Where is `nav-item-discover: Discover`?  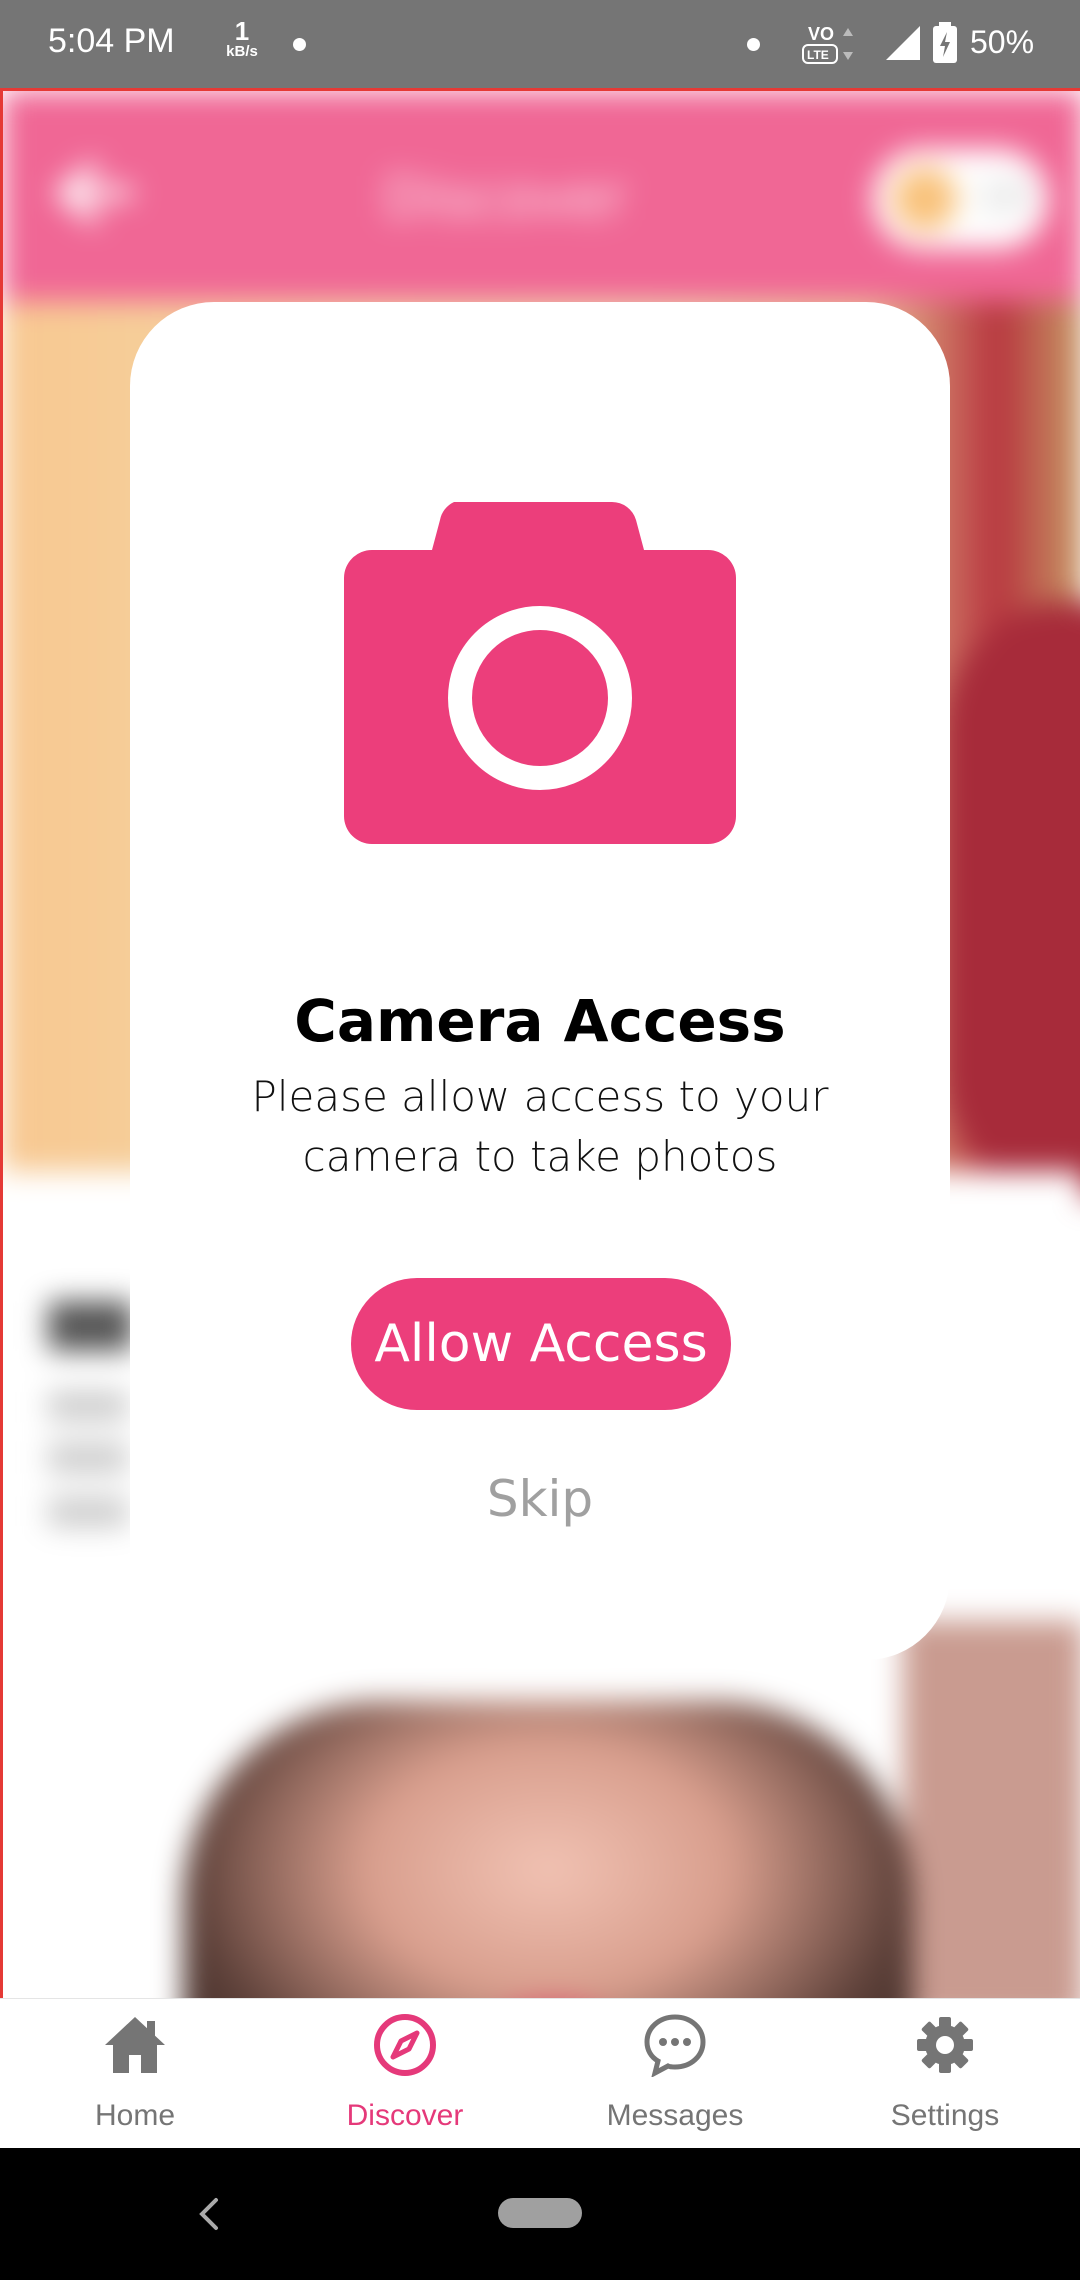 nav-item-discover: Discover is located at coordinates (405, 2074).